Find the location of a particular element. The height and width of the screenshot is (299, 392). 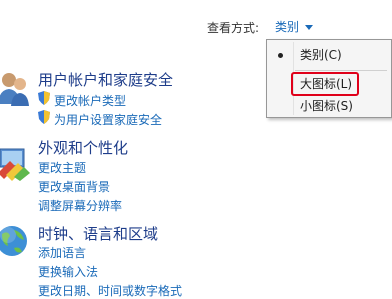

link-change-account-type: 更改帐户类型 is located at coordinates (90, 100).